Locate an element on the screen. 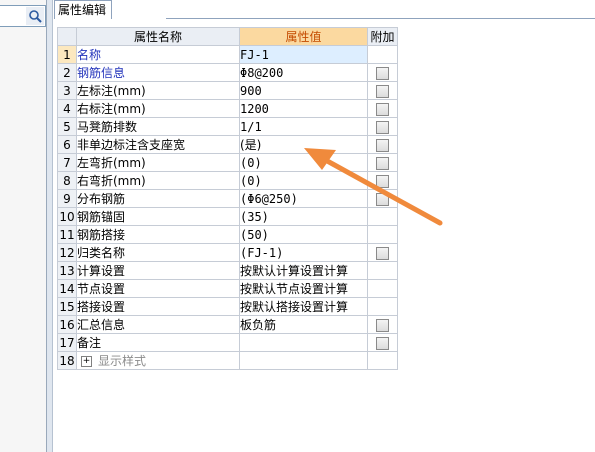  table-row: 5 马凳筋排数 1/1 is located at coordinates (227, 126).